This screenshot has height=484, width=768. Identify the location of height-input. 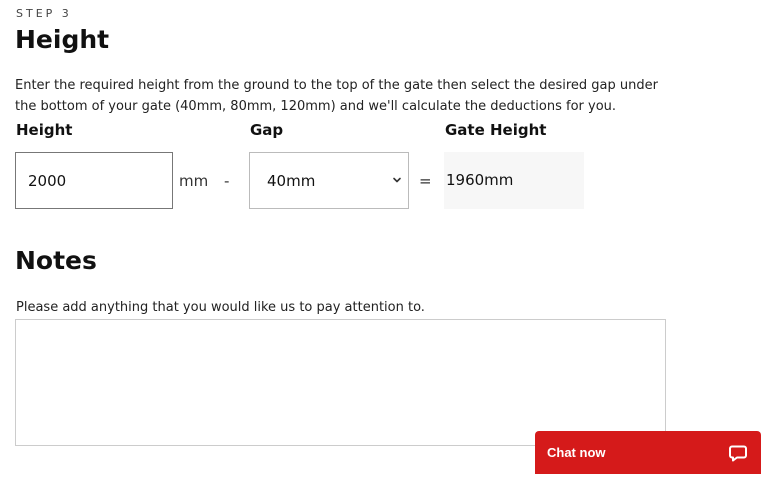
(94, 180).